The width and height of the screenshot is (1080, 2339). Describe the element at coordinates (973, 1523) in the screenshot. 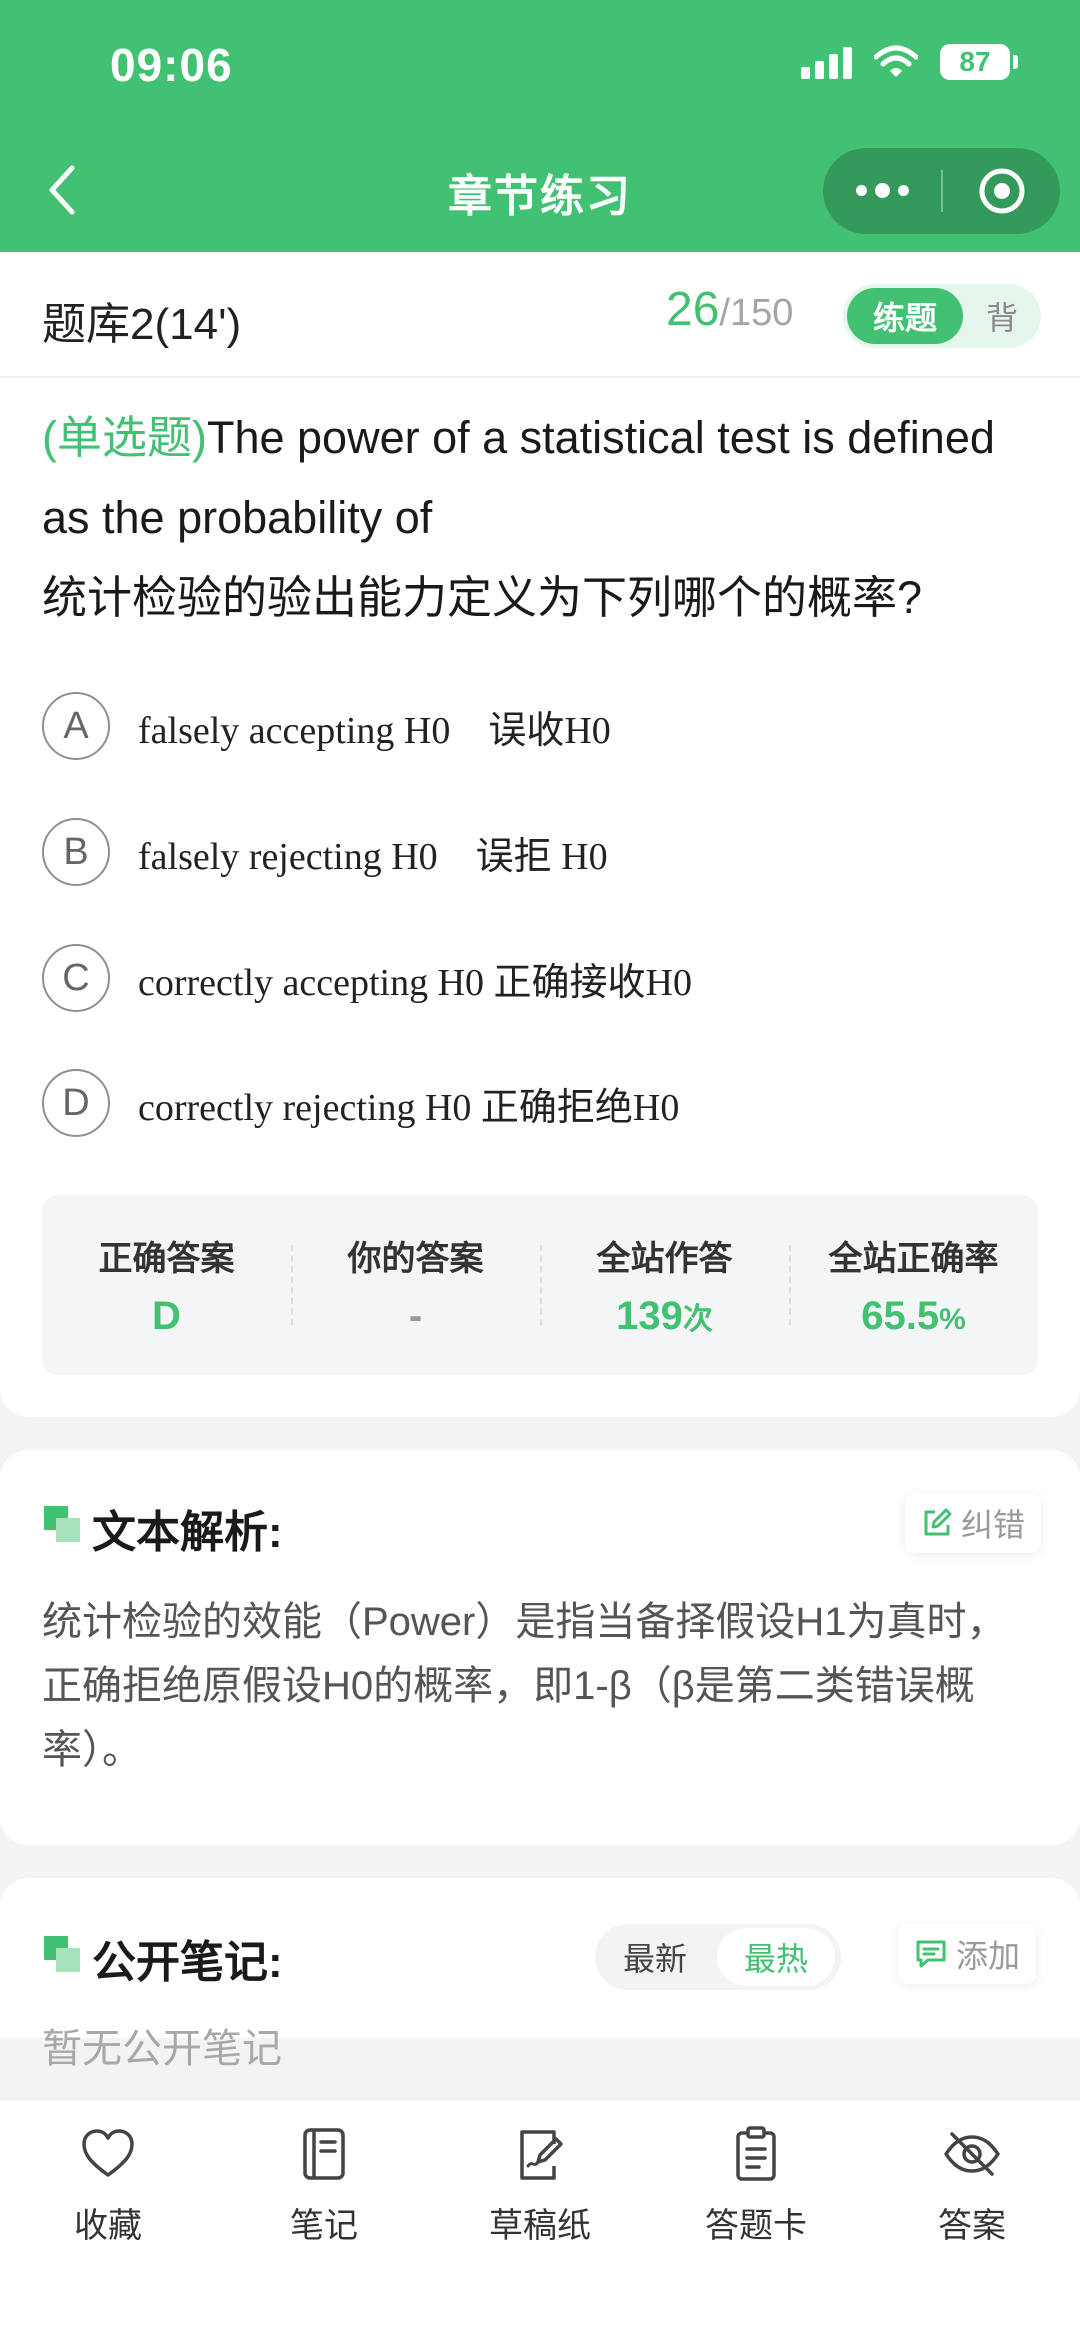

I see `report-error-button: 纠错` at that location.